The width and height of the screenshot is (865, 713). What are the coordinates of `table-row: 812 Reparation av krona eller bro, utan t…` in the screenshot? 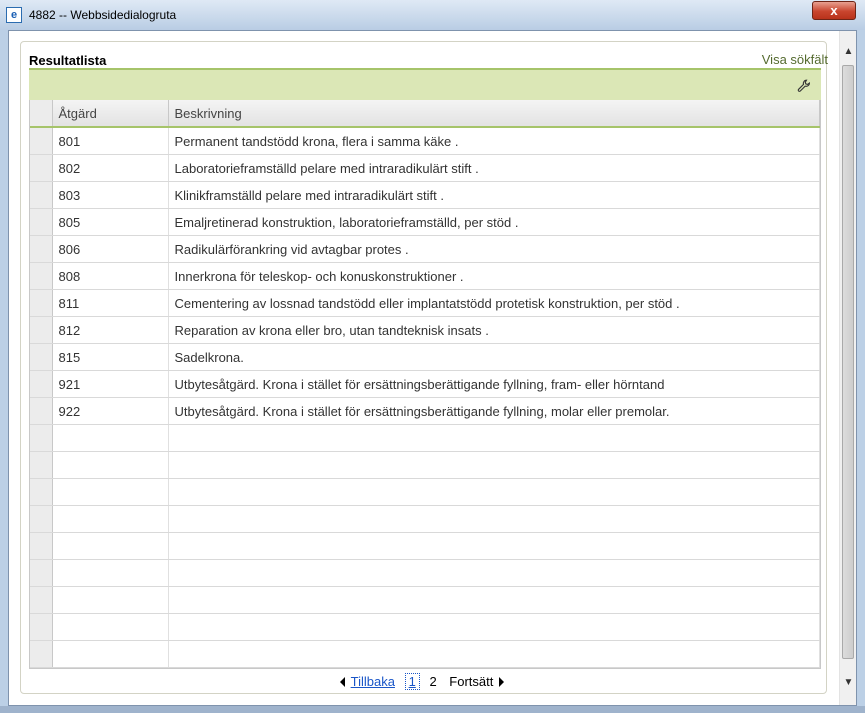 It's located at (425, 330).